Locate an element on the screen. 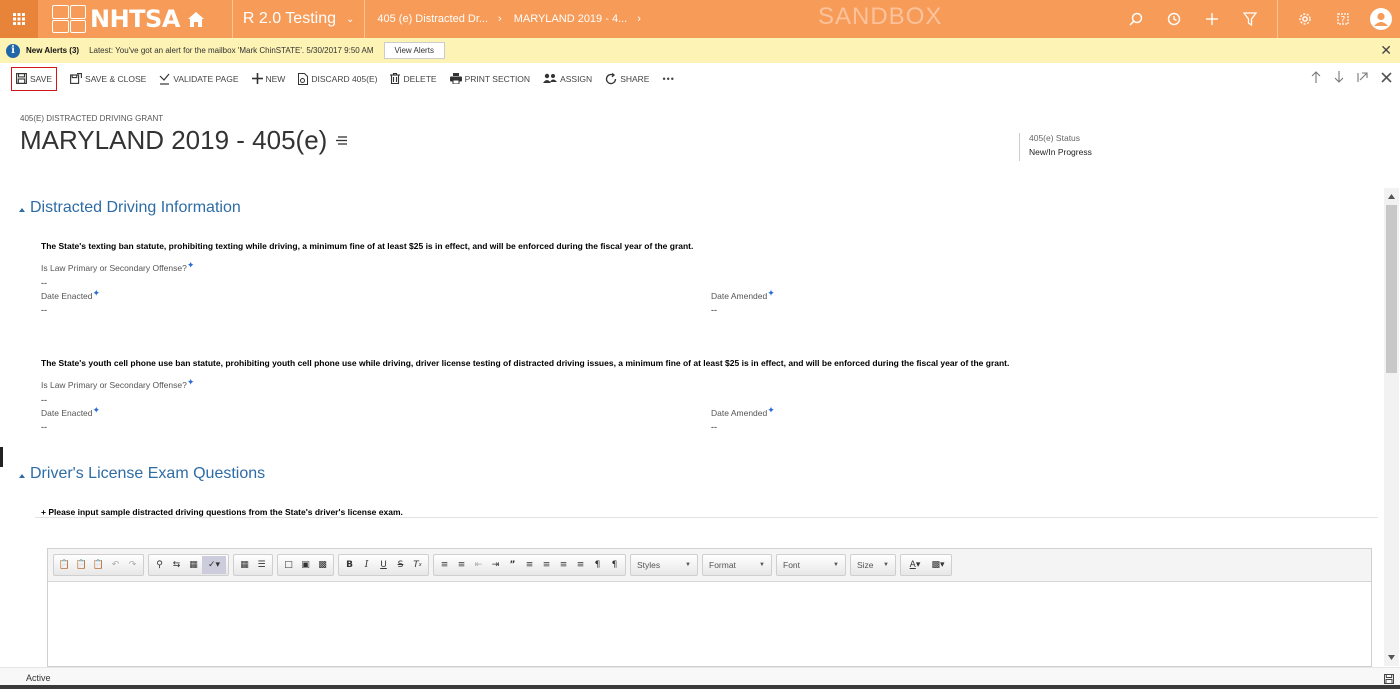 The width and height of the screenshot is (1400, 689). editor-toolbar: 📋 📋 📋 ↶ ↷ ⚲ ⇆ ▦ ✓▾ ▦ ☰ □ ▣ ▩ B I U S Tx is located at coordinates (709, 565).